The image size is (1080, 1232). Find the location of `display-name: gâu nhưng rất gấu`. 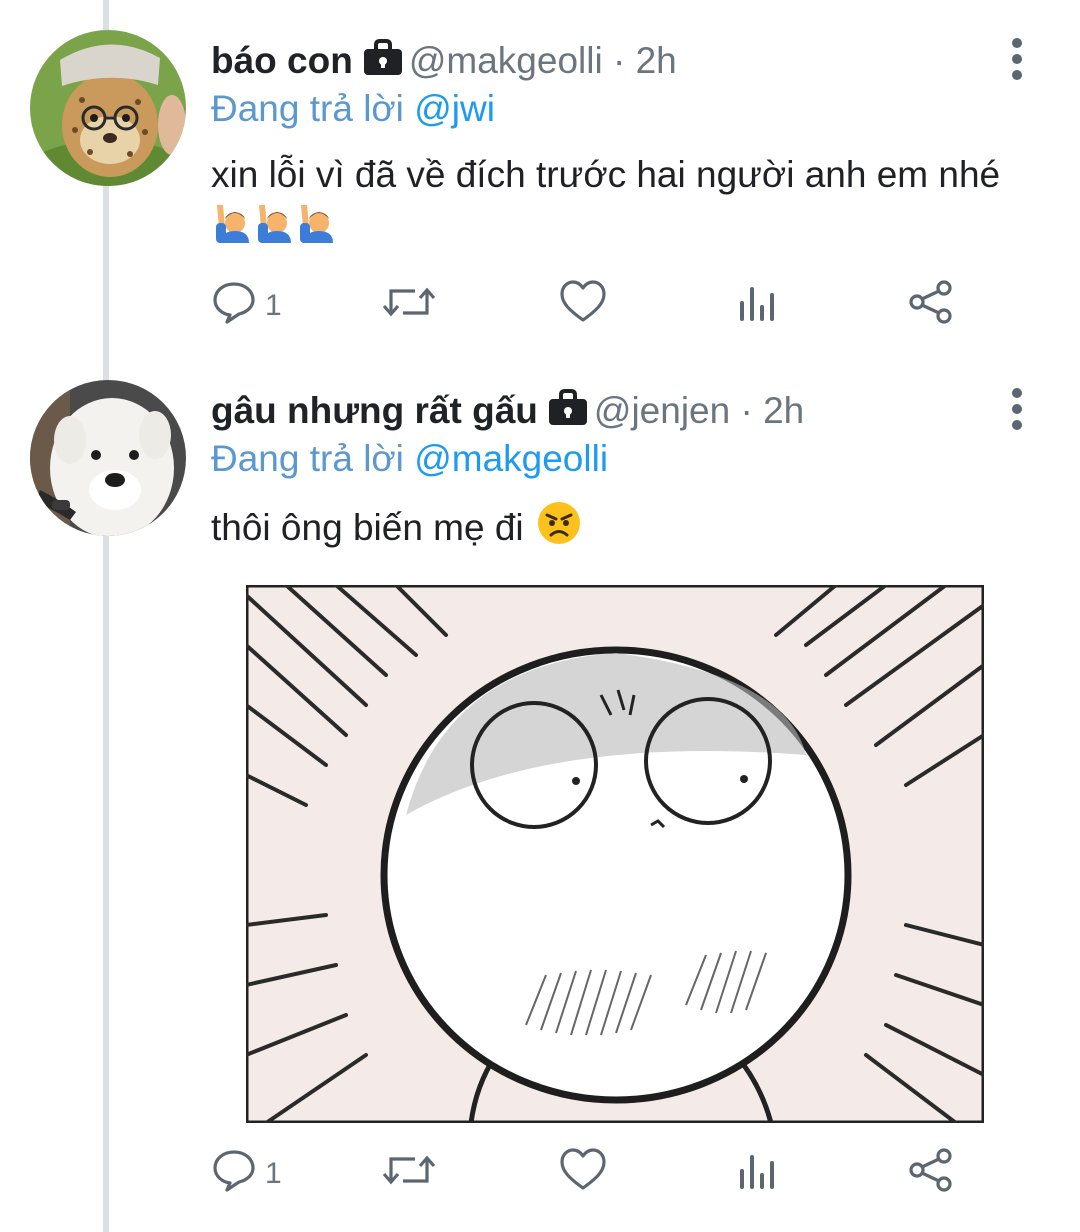

display-name: gâu nhưng rất gấu is located at coordinates (374, 410).